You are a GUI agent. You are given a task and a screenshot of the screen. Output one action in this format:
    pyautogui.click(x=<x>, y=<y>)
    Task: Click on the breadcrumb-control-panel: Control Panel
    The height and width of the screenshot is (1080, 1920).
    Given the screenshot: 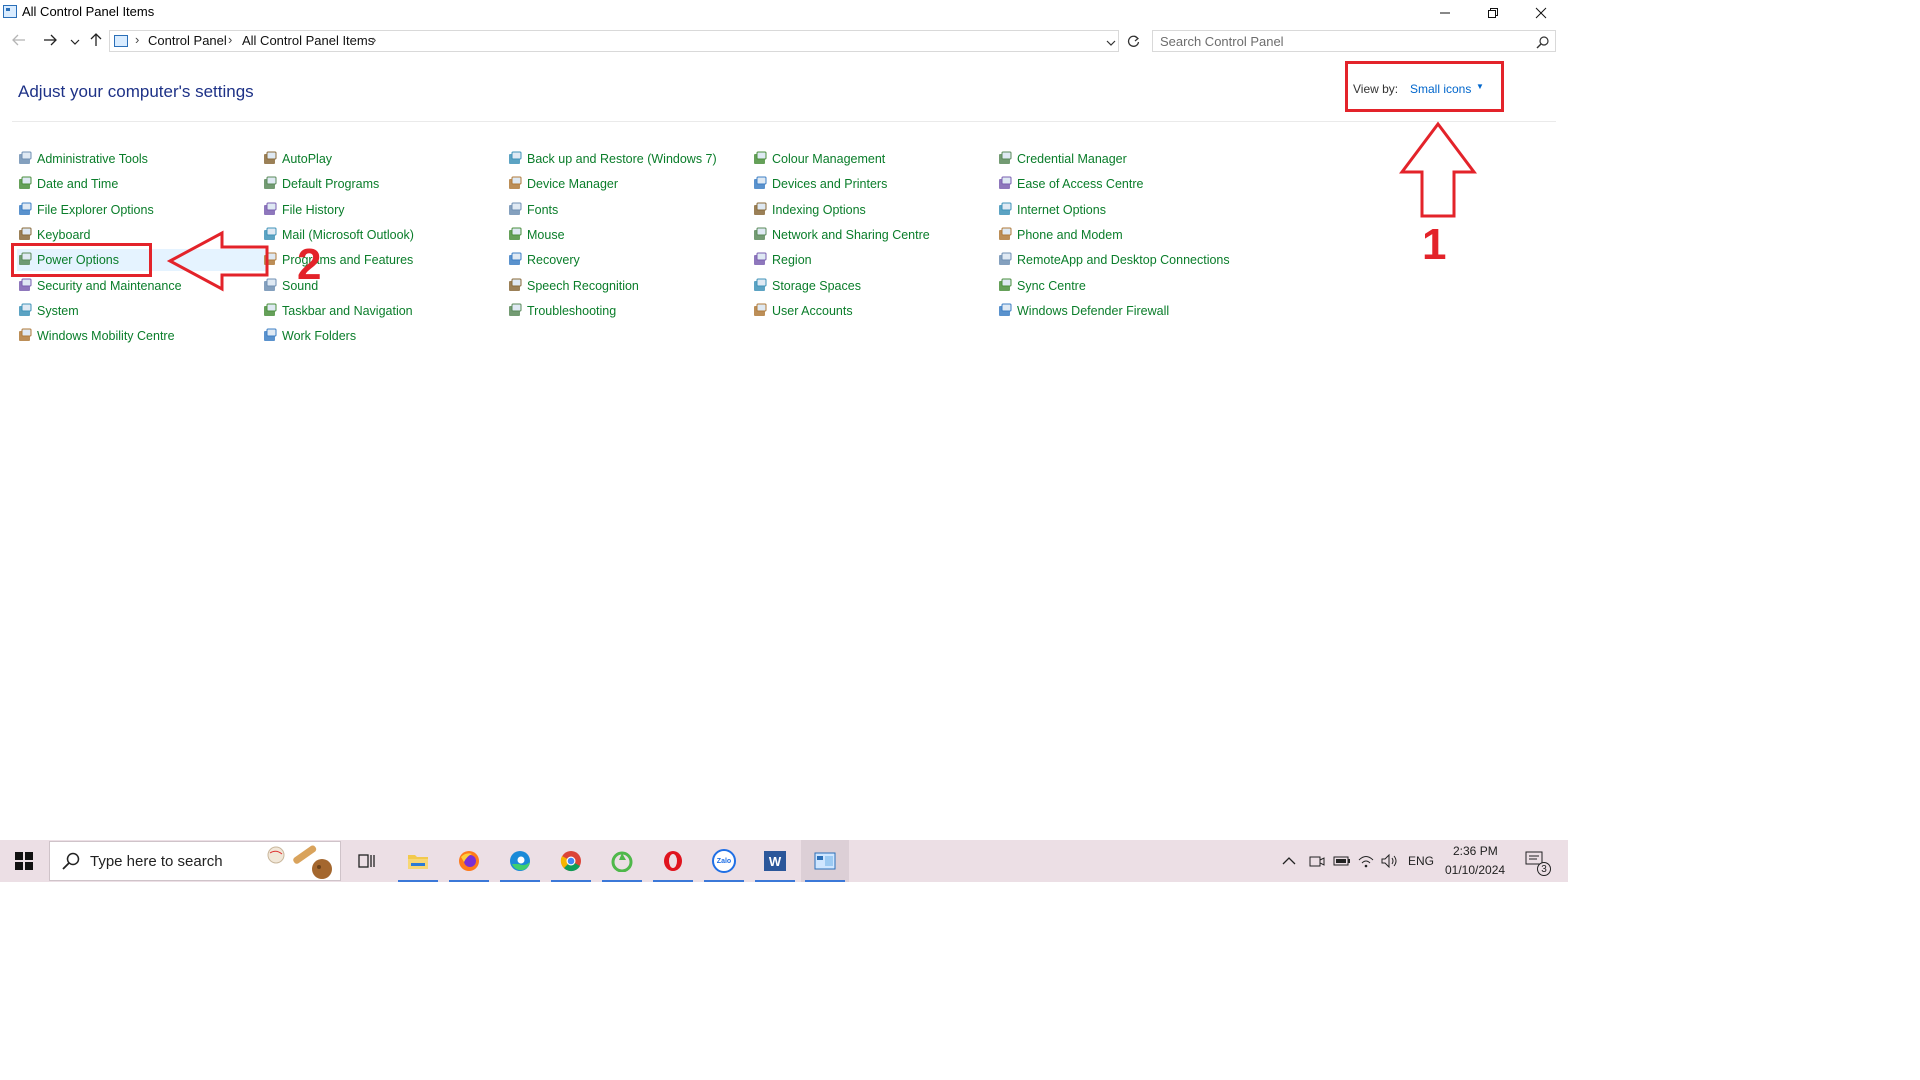 What is the action you would take?
    pyautogui.click(x=187, y=40)
    